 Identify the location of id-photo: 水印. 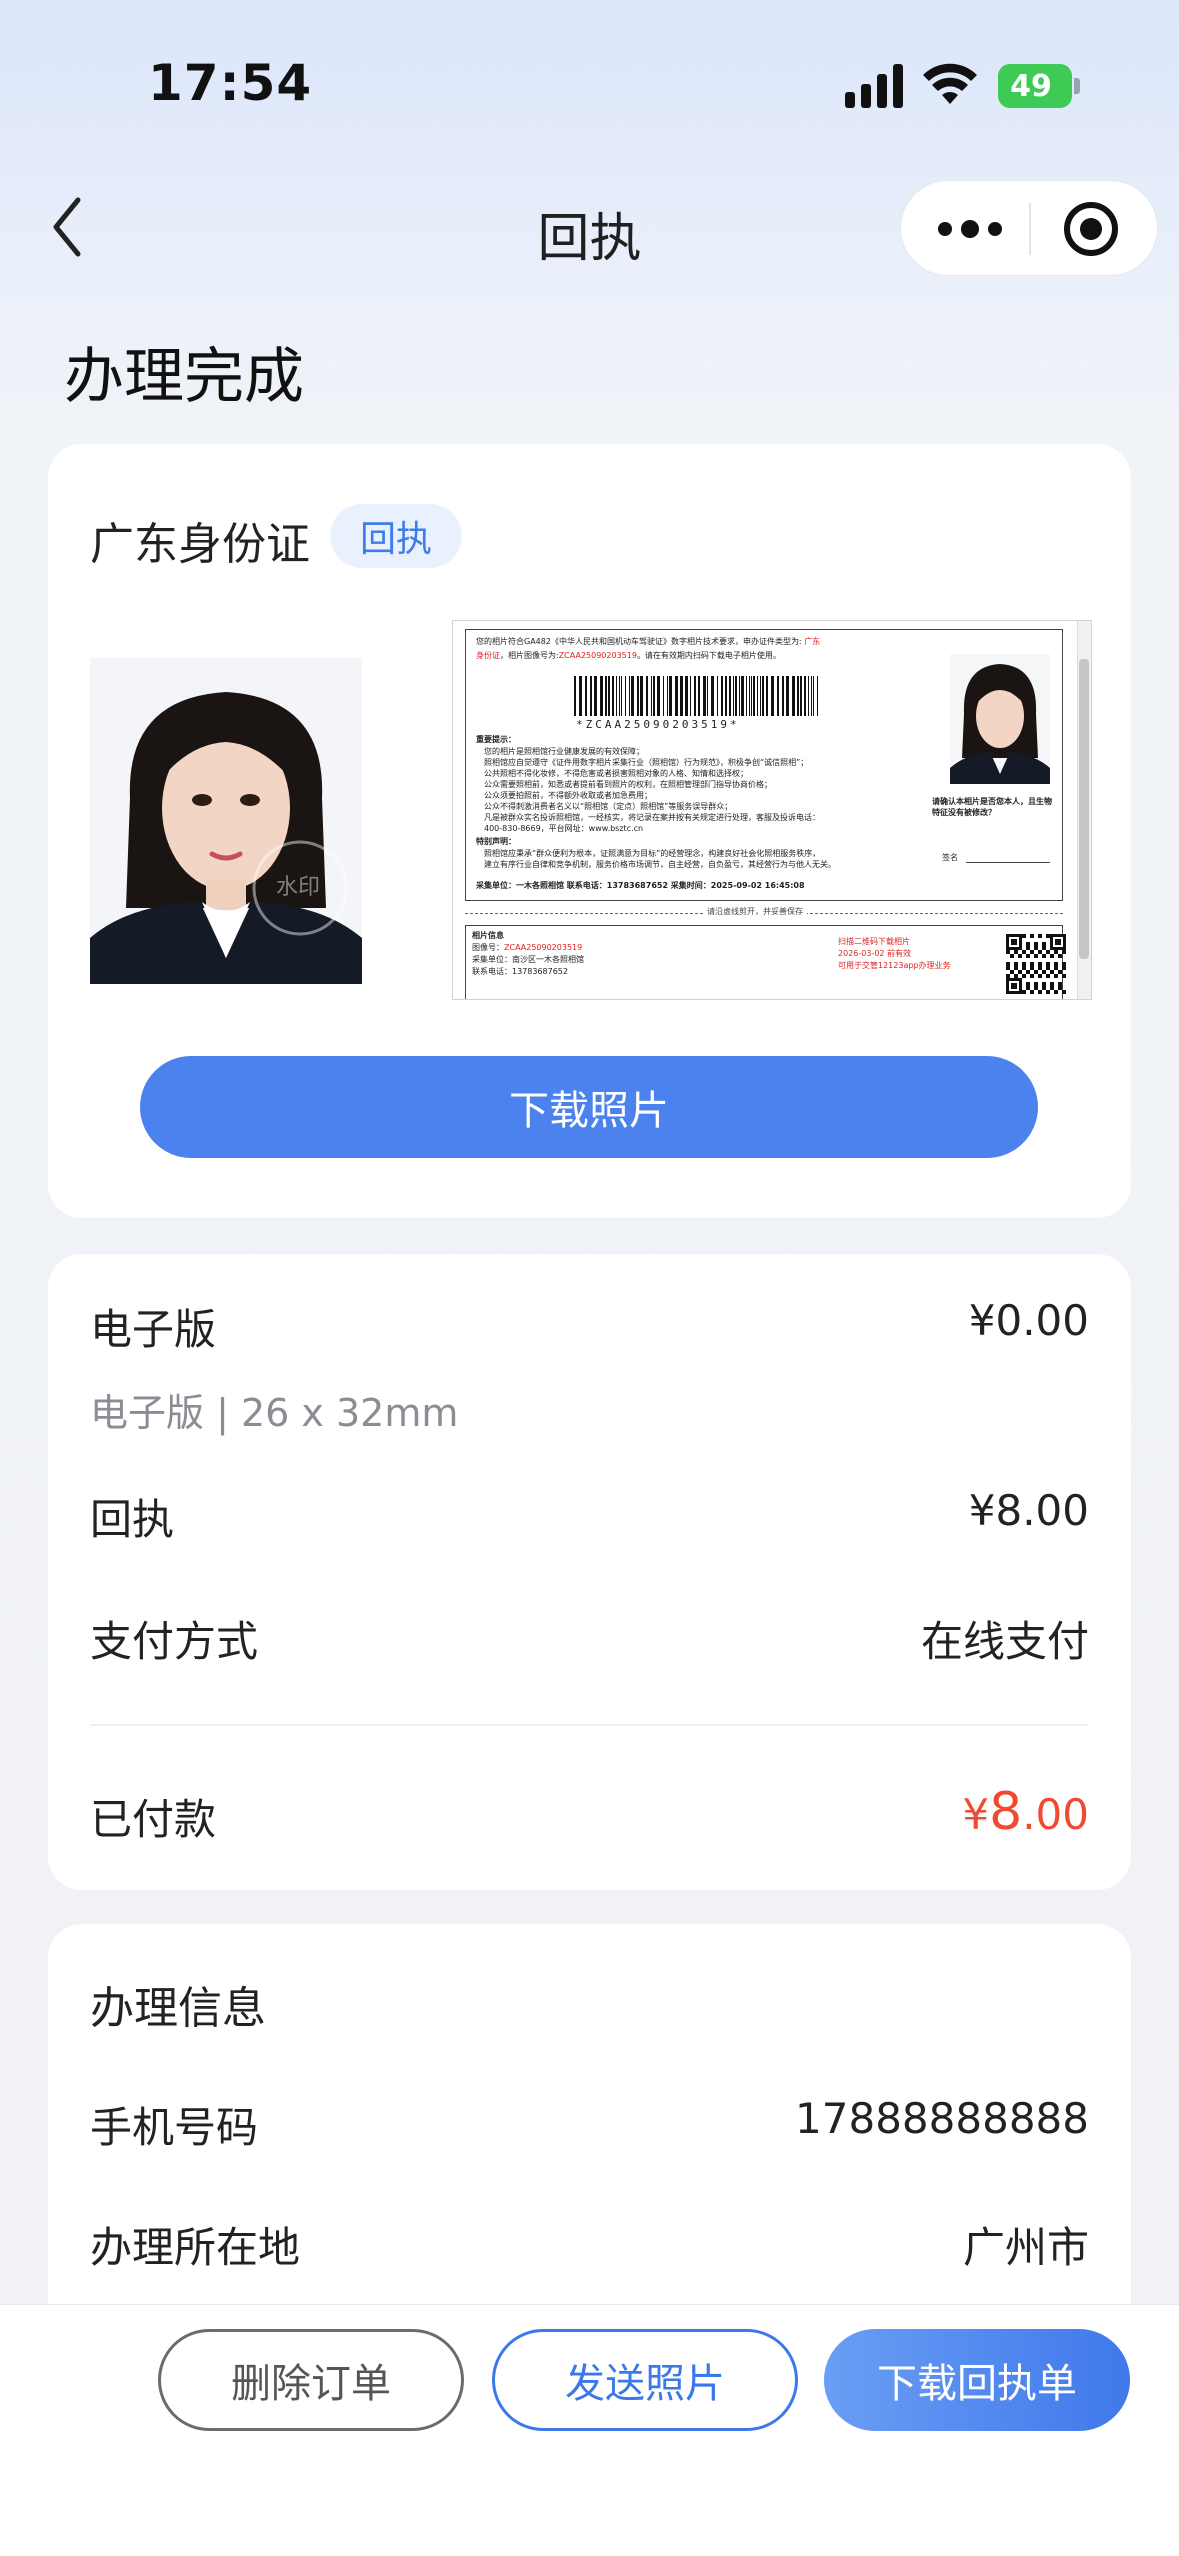
(226, 821).